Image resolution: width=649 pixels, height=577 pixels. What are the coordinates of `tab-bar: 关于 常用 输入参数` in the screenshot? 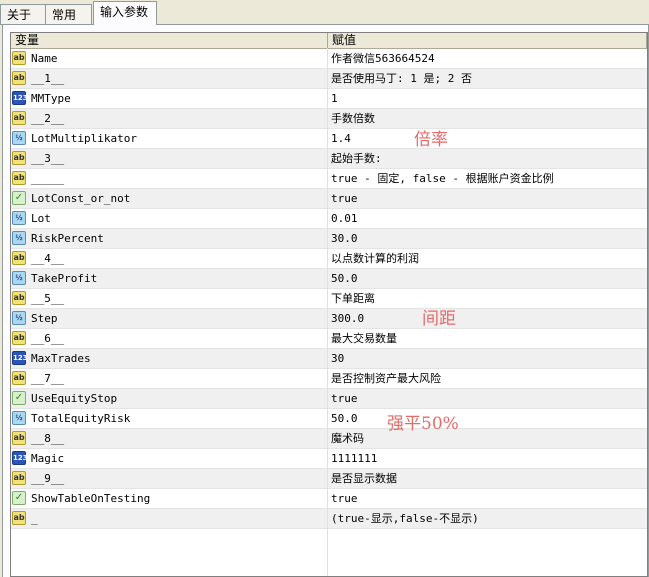 It's located at (324, 12).